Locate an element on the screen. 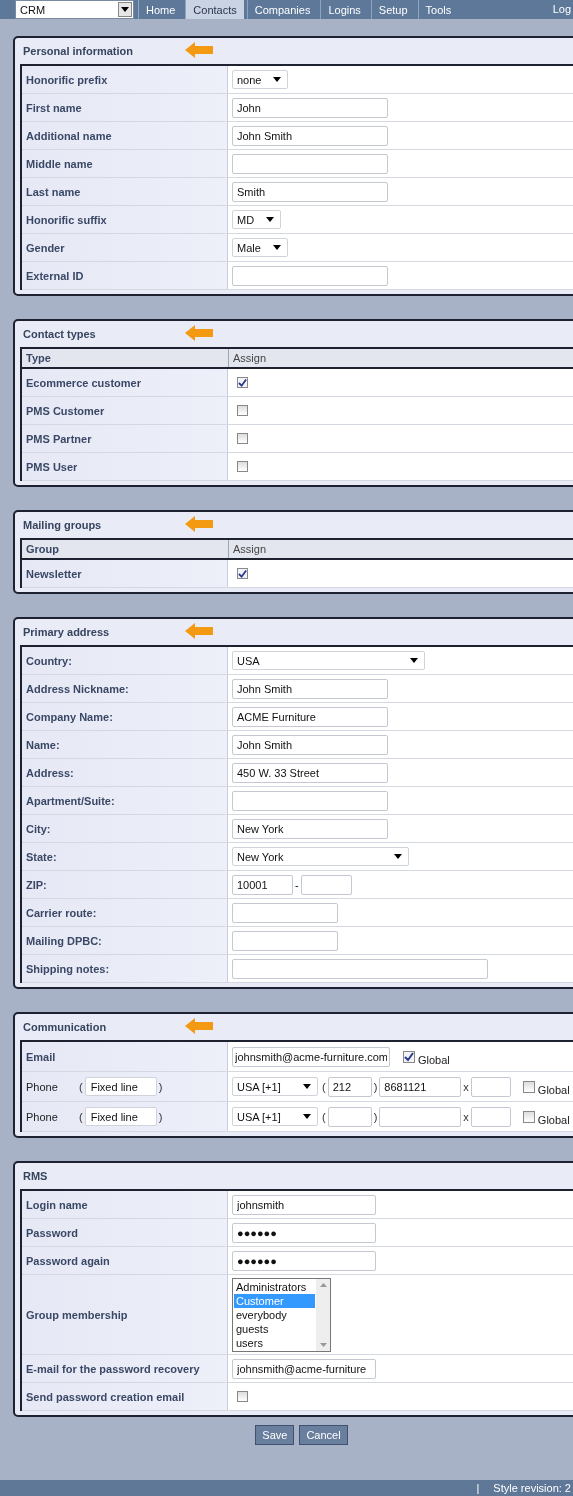 The height and width of the screenshot is (1496, 573). input-field: 212 is located at coordinates (349, 1086).